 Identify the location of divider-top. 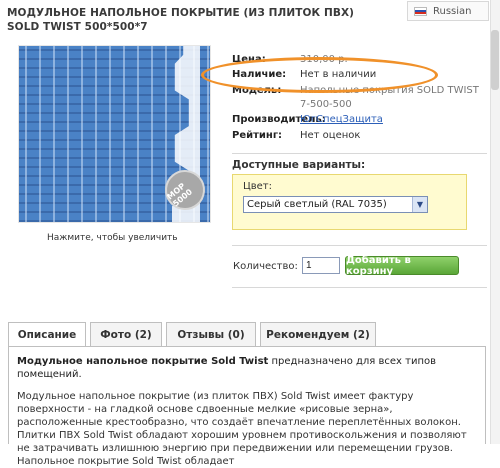
(359, 153).